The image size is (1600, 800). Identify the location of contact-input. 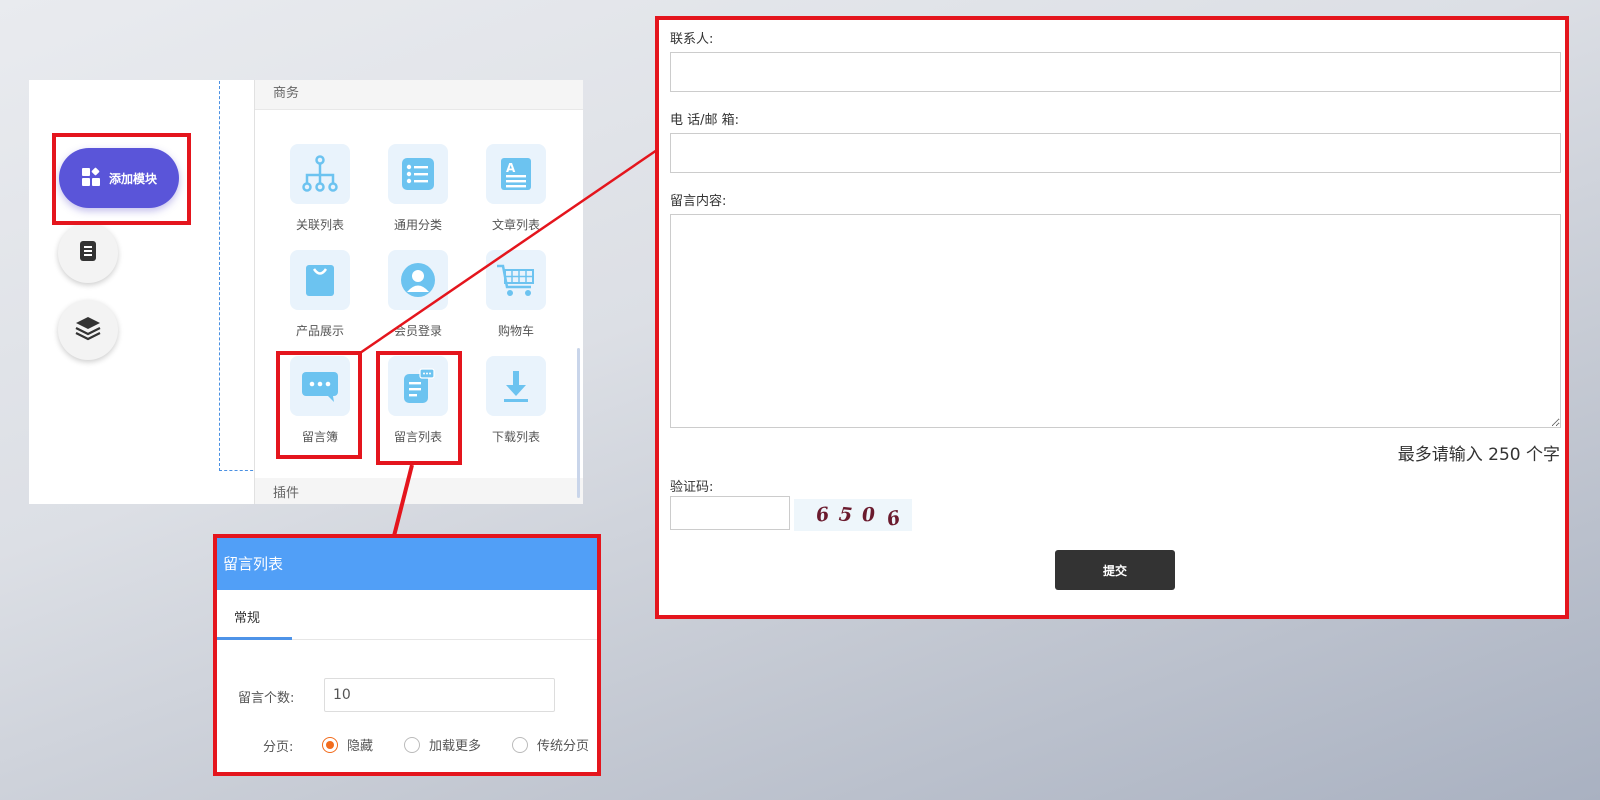
(1115, 72).